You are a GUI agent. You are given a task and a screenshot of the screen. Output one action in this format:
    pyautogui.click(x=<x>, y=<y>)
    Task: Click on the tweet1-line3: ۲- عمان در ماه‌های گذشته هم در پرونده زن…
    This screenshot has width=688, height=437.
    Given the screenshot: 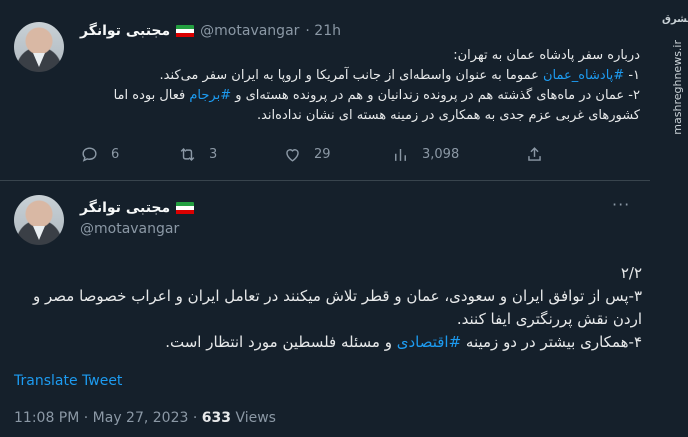 What is the action you would take?
    pyautogui.click(x=360, y=96)
    